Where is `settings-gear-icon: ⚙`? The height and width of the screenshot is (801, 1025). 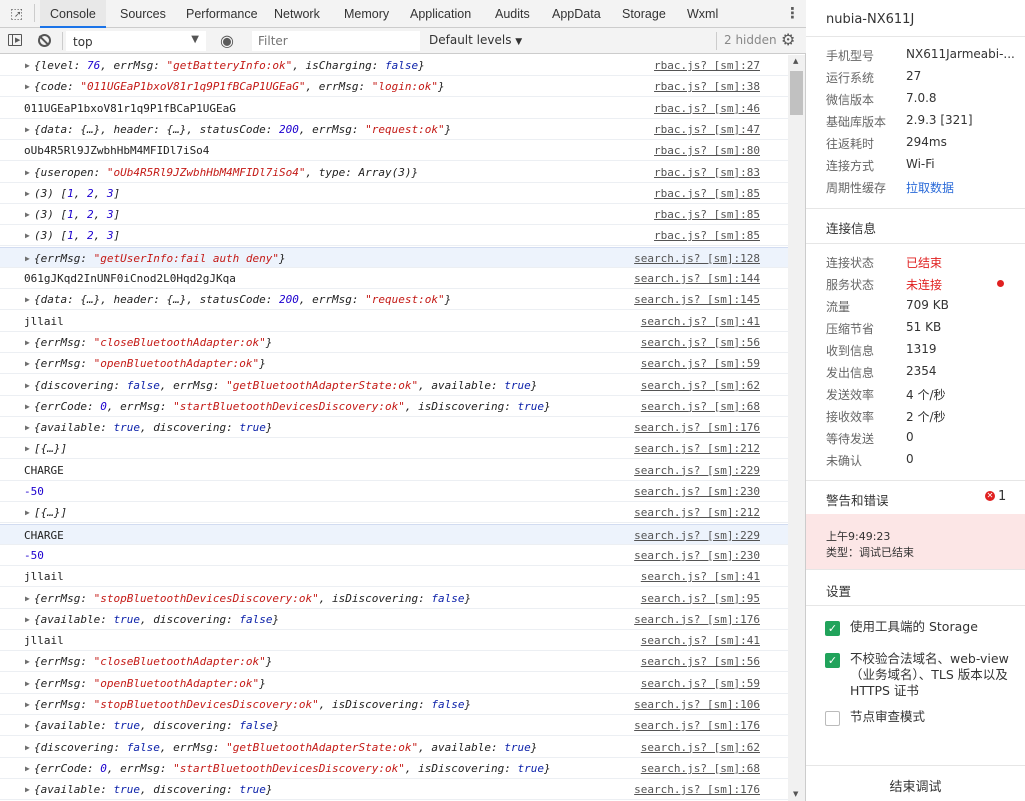 settings-gear-icon: ⚙ is located at coordinates (788, 40).